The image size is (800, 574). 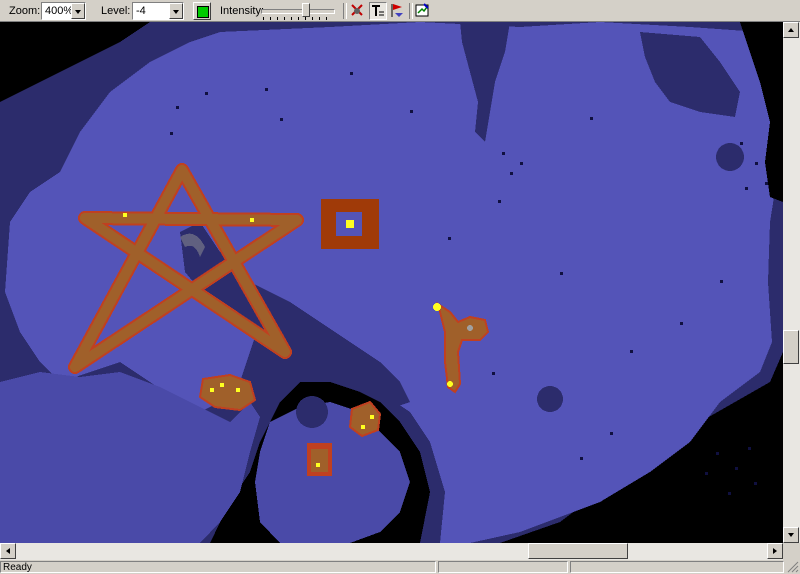 What do you see at coordinates (218, 567) in the screenshot?
I see `status-pane-main: Ready` at bounding box center [218, 567].